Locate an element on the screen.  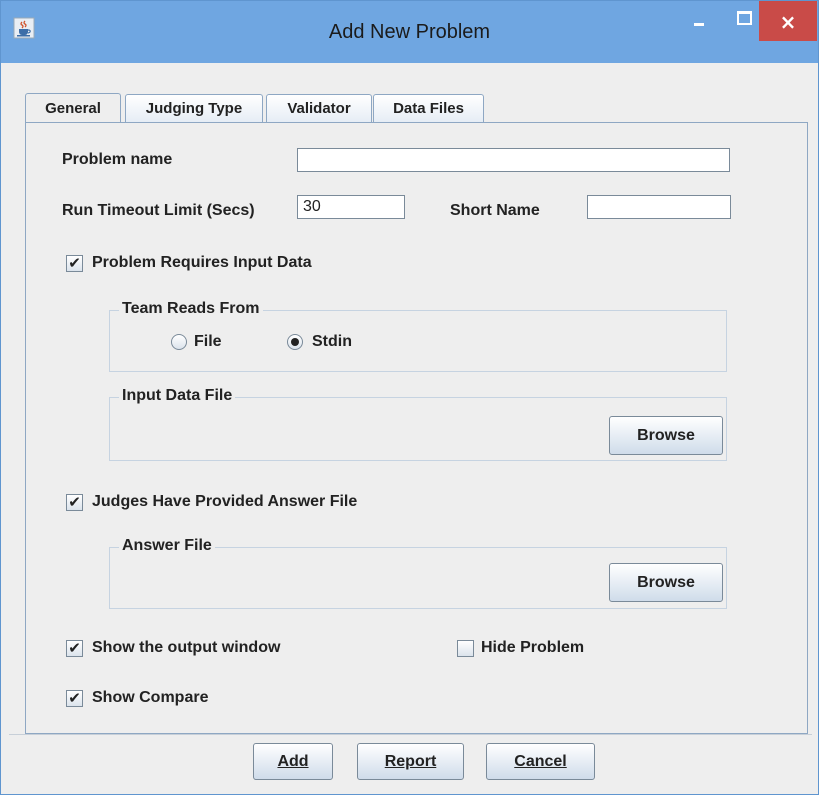
problem-name-input is located at coordinates (513, 160).